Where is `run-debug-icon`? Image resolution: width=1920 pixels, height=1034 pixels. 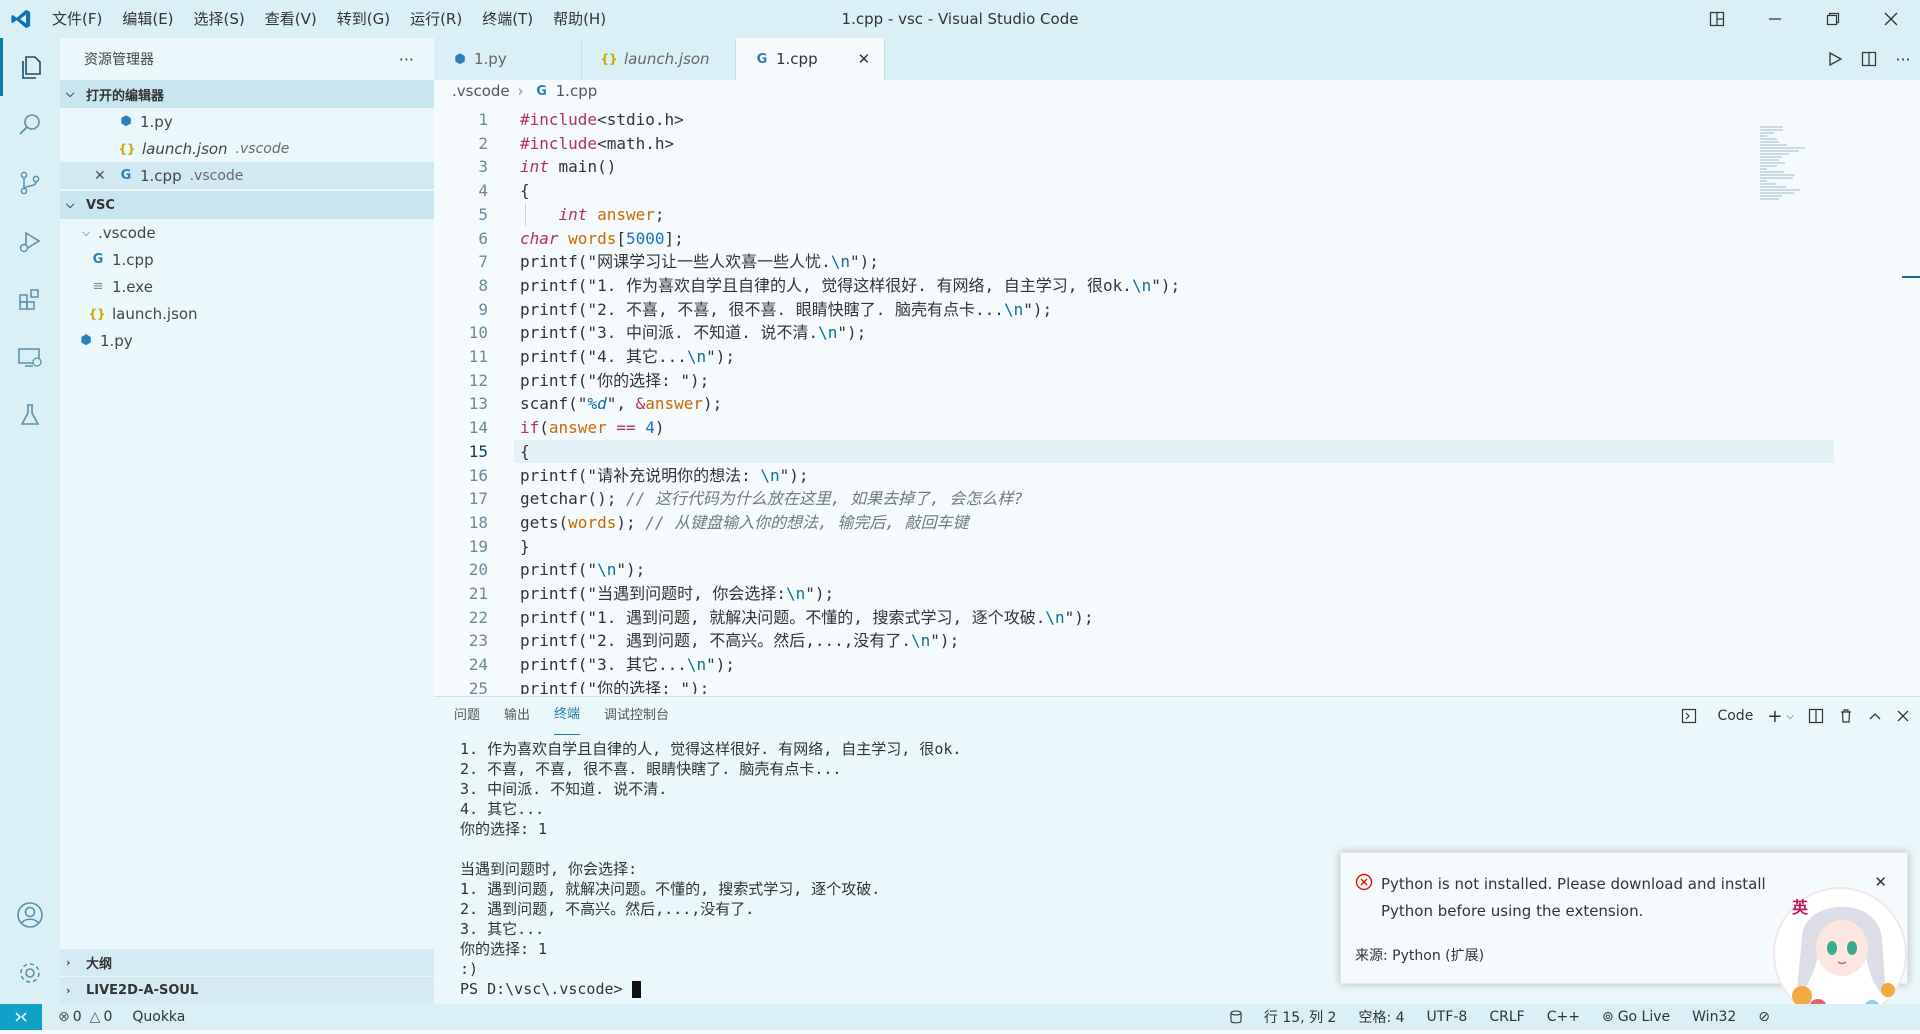 run-debug-icon is located at coordinates (30, 241).